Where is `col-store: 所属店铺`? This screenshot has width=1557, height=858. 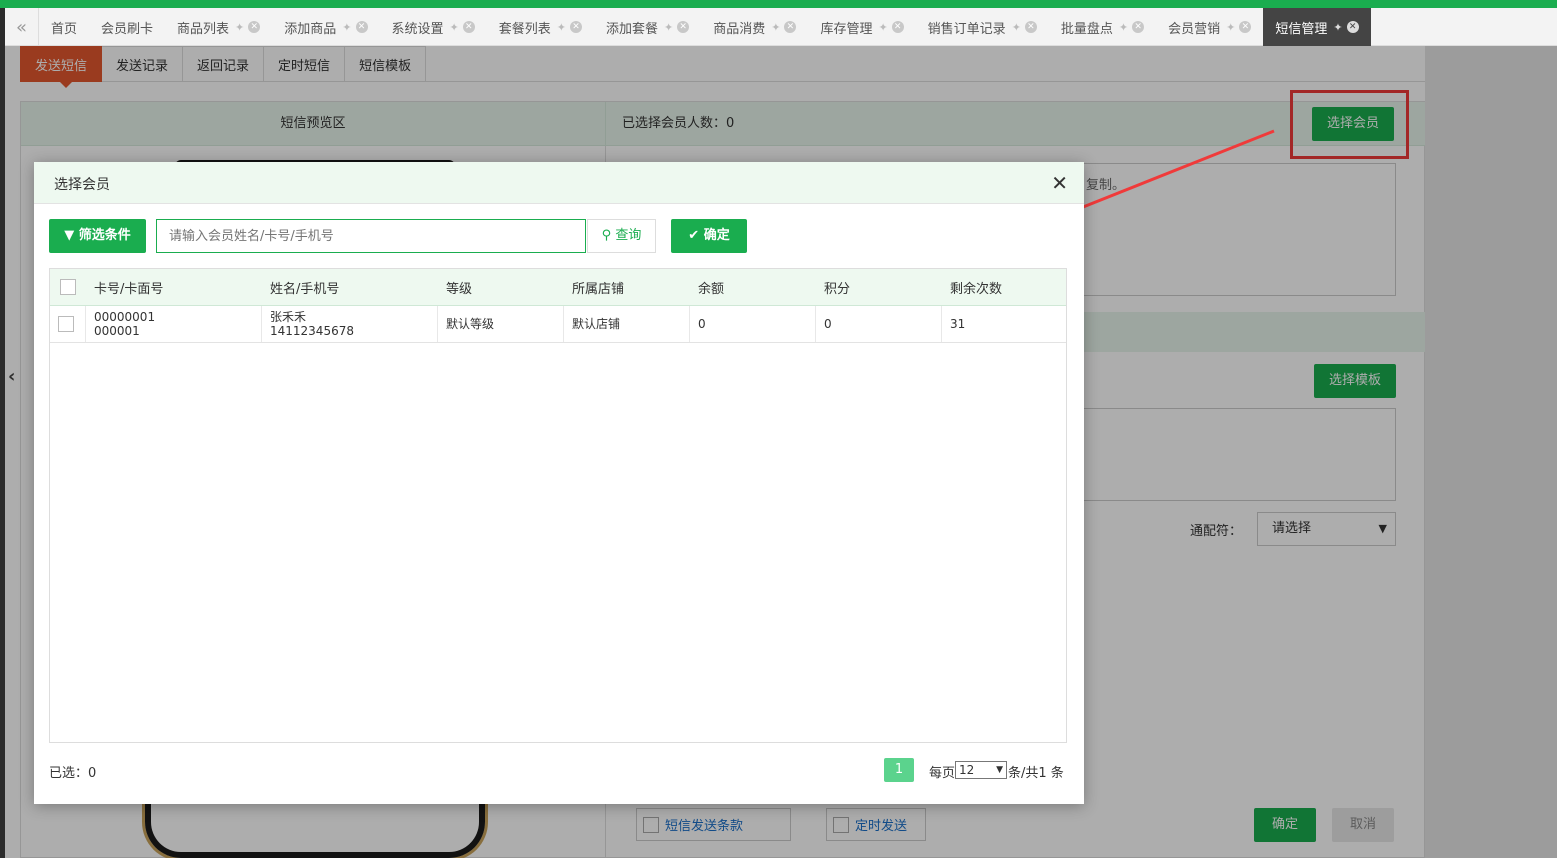
col-store: 所属店铺 is located at coordinates (598, 289).